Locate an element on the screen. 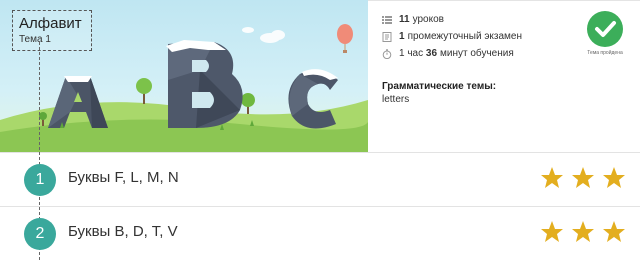  time-hours: 1 is located at coordinates (402, 53).